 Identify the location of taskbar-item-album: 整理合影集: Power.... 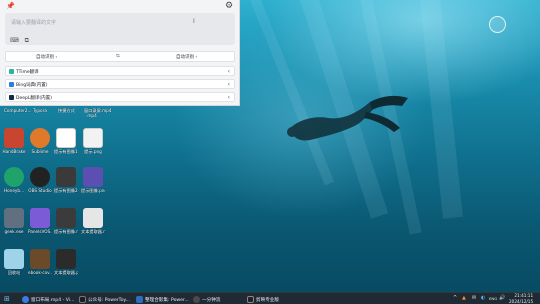
(161, 299).